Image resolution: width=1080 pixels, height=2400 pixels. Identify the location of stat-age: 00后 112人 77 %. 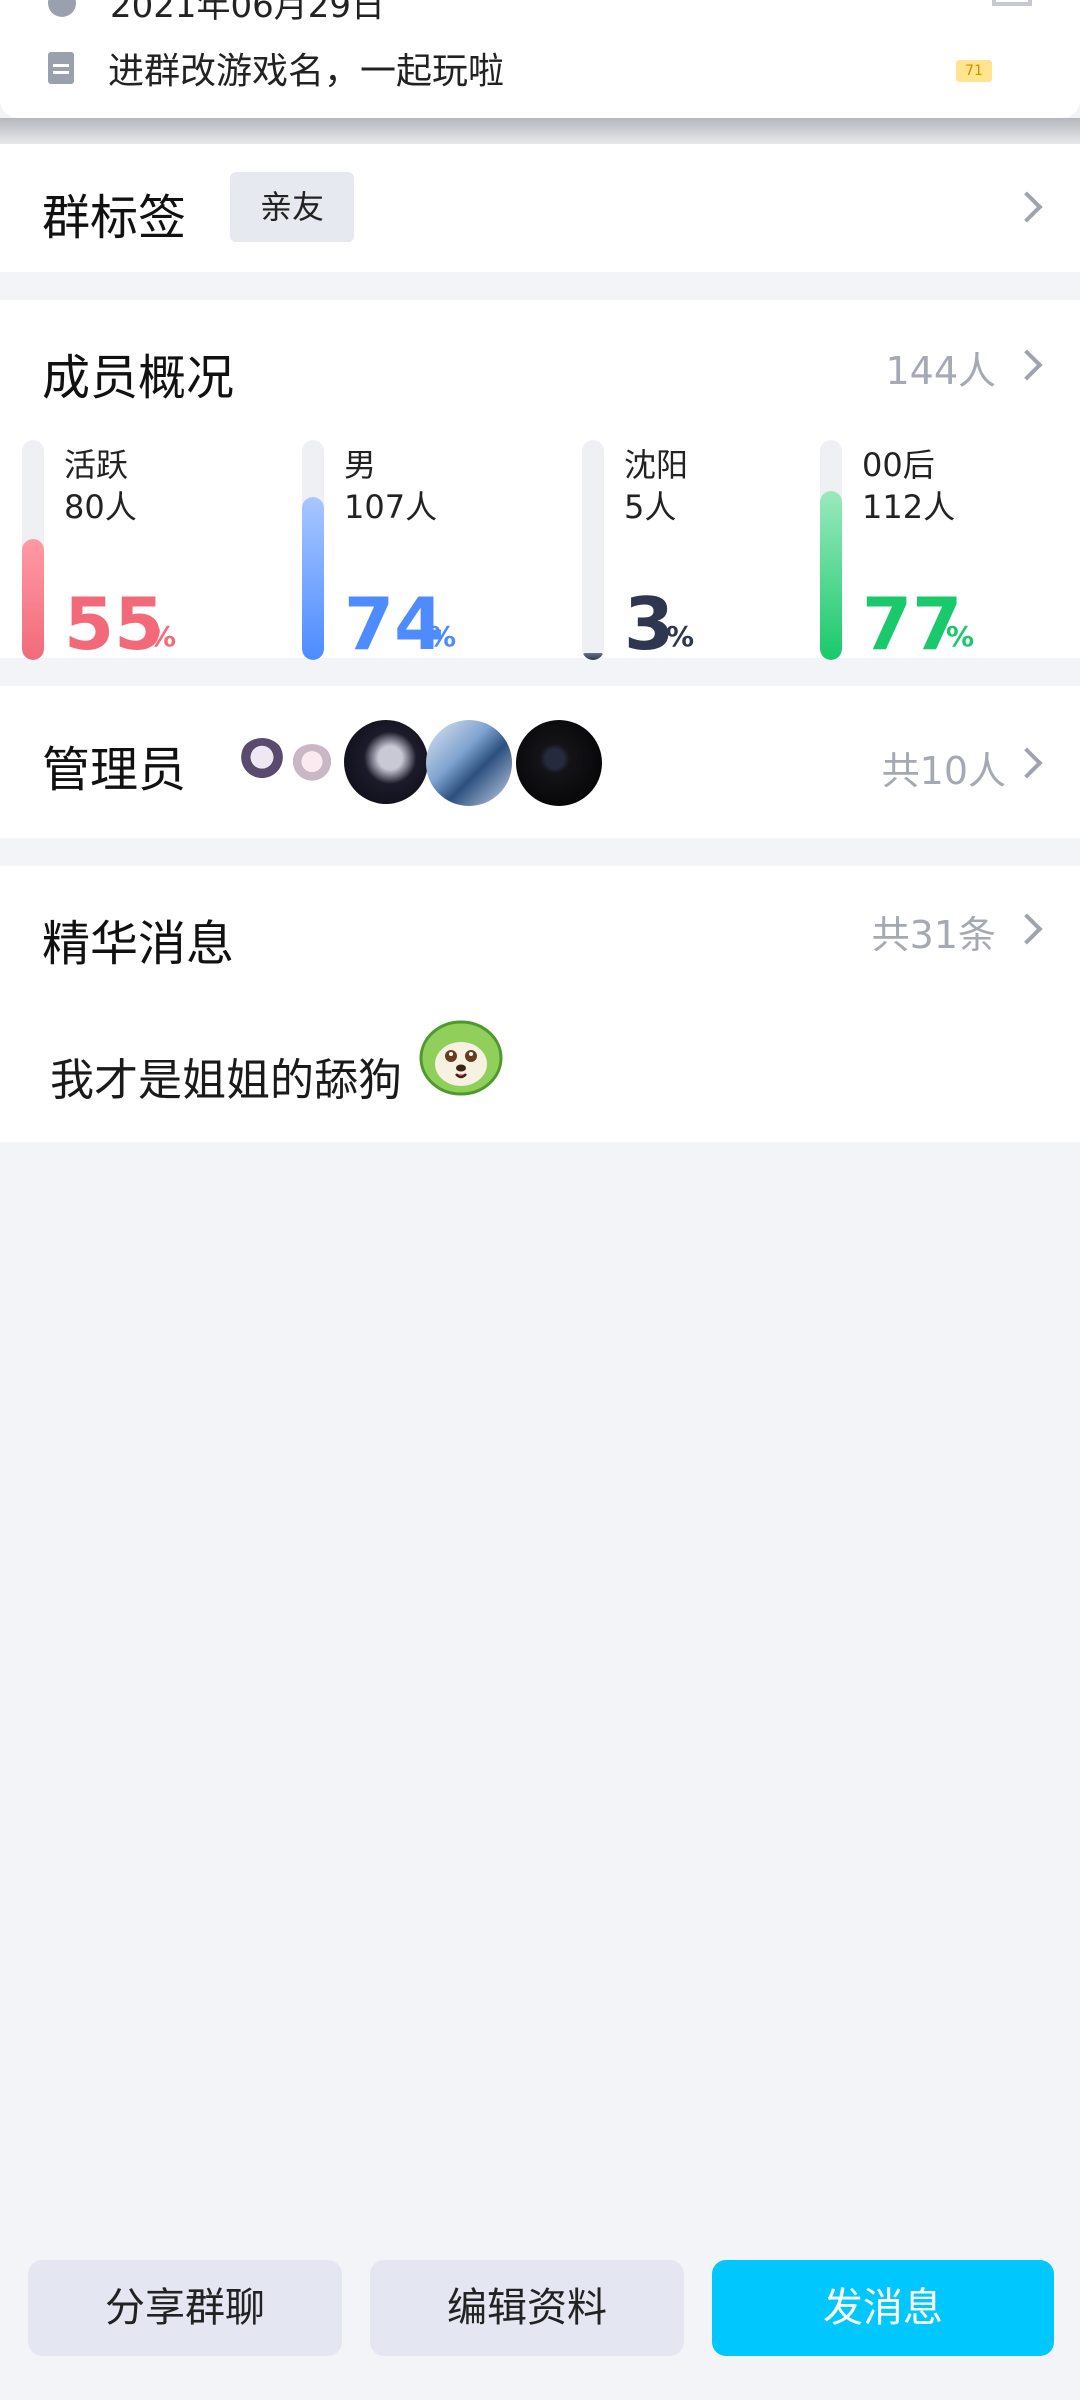
(950, 550).